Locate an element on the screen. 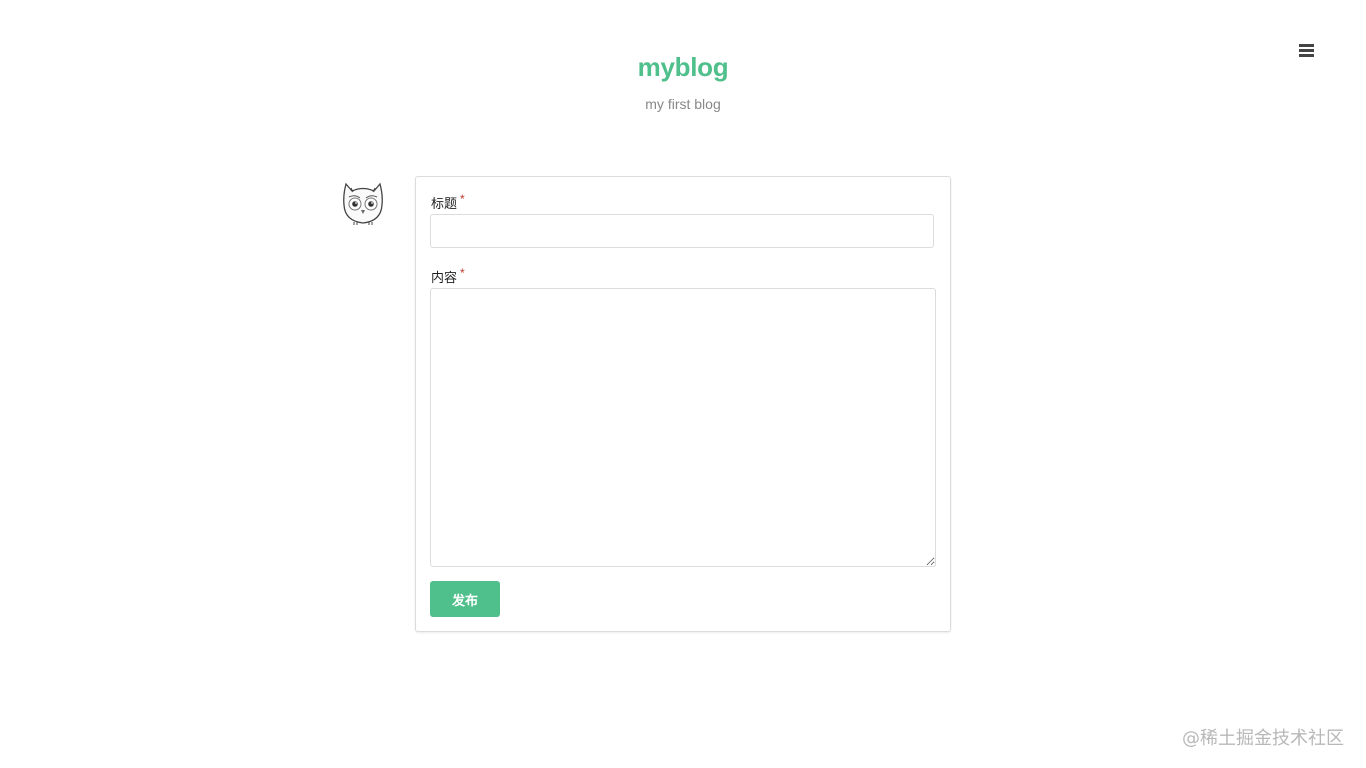  avatar-image is located at coordinates (363, 203).